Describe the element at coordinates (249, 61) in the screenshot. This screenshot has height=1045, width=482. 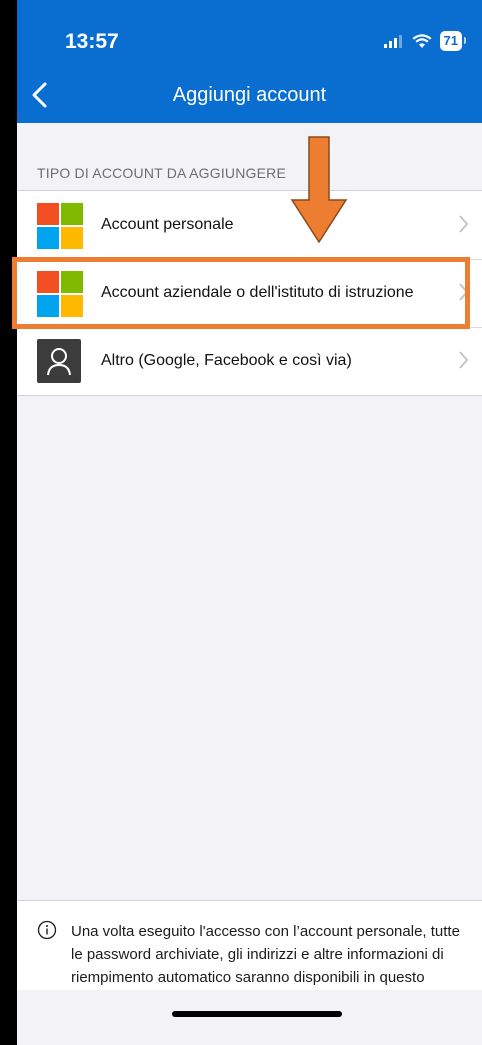
I see `app-header: 13:57 71 Aggiungi account` at that location.